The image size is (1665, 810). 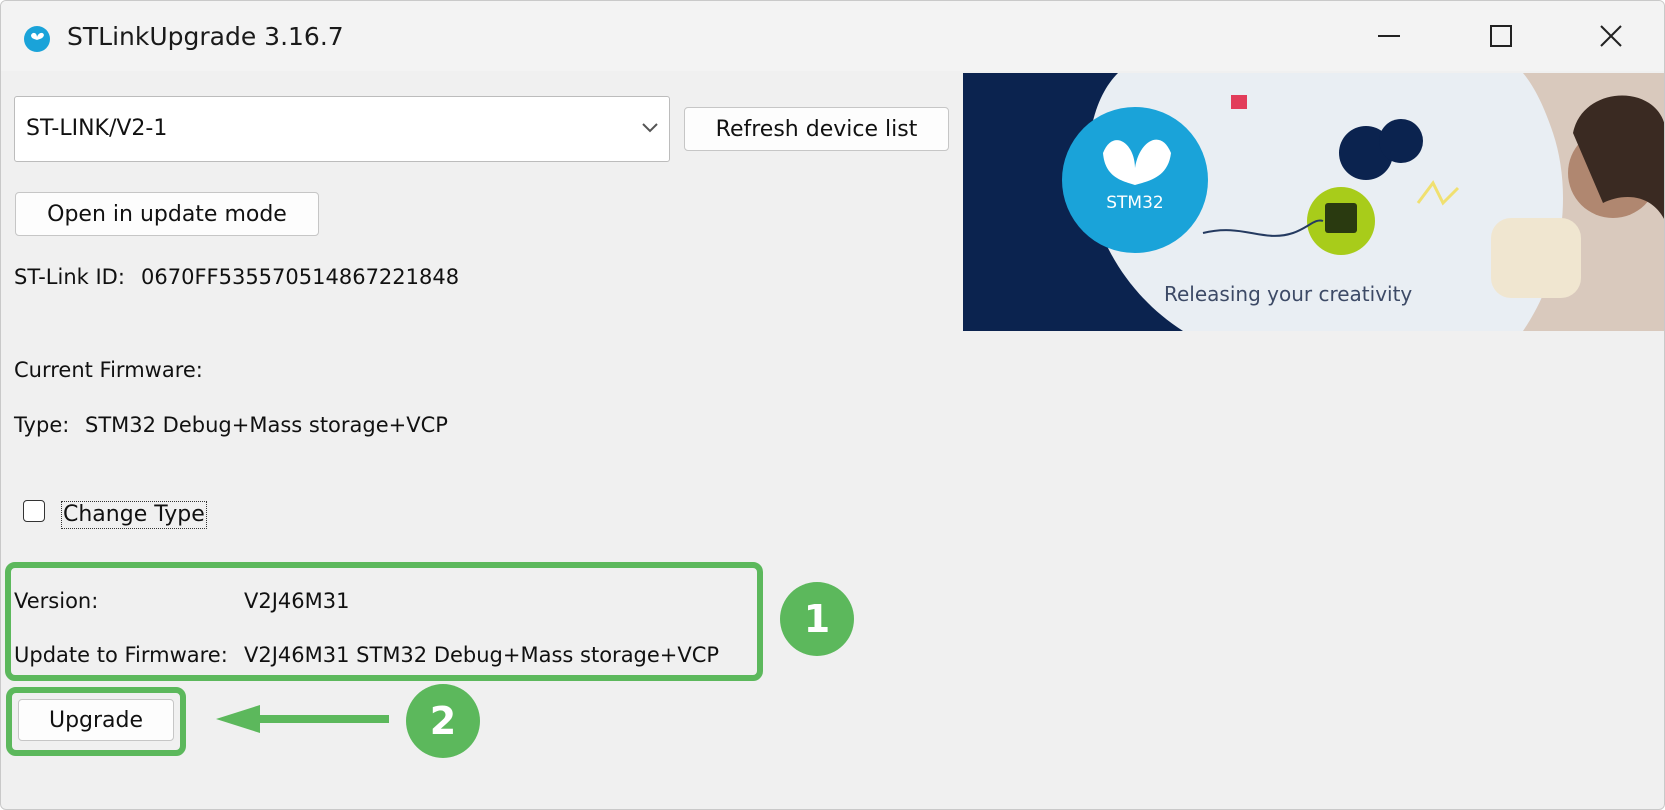 I want to click on device-select: ST-LINK/V2-1, so click(x=342, y=129).